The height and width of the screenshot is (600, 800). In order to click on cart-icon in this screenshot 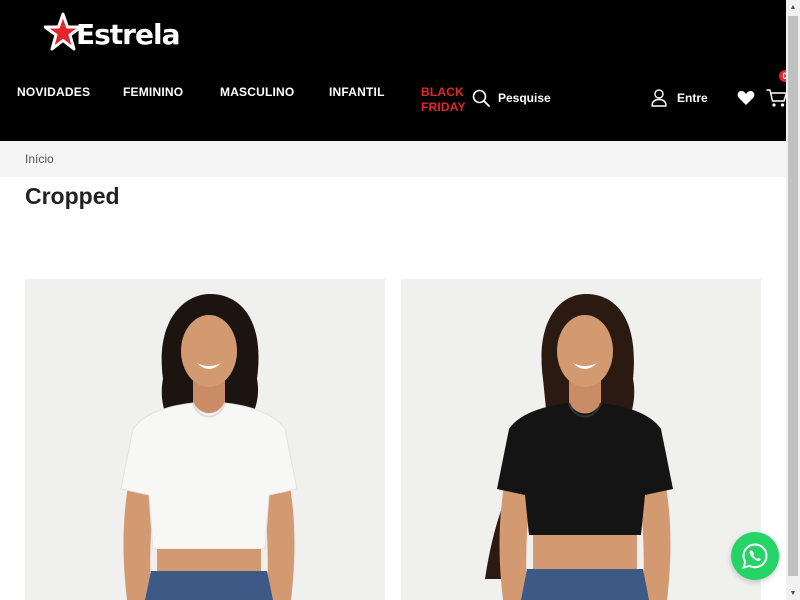, I will do `click(777, 98)`.